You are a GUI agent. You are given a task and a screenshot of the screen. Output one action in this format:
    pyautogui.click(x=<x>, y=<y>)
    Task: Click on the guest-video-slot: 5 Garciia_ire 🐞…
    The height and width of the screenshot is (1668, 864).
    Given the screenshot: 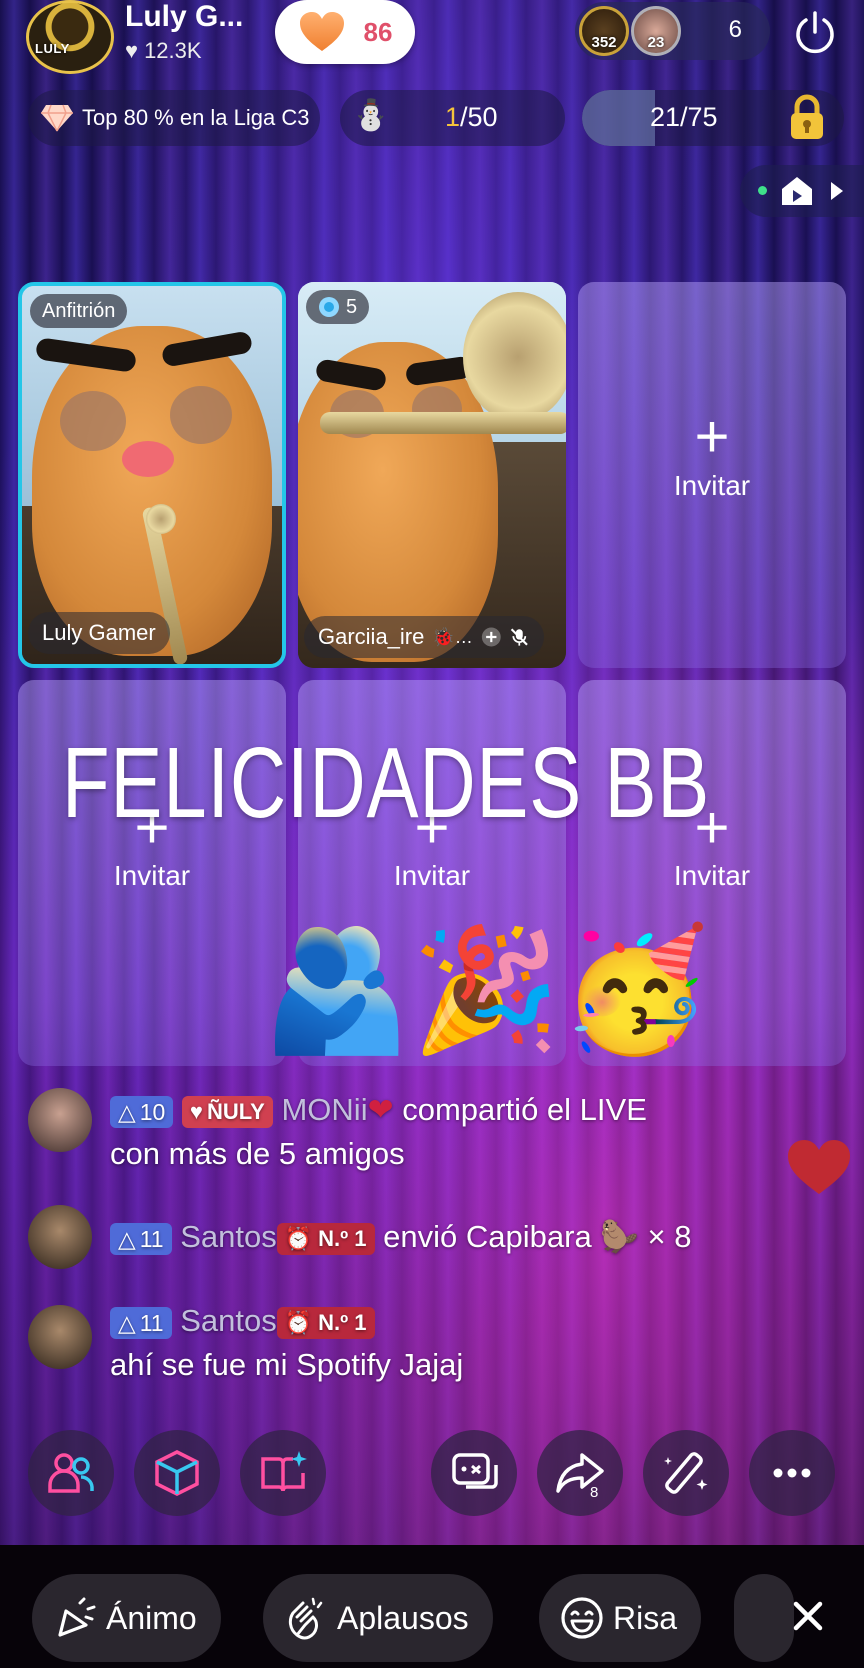 What is the action you would take?
    pyautogui.click(x=432, y=475)
    